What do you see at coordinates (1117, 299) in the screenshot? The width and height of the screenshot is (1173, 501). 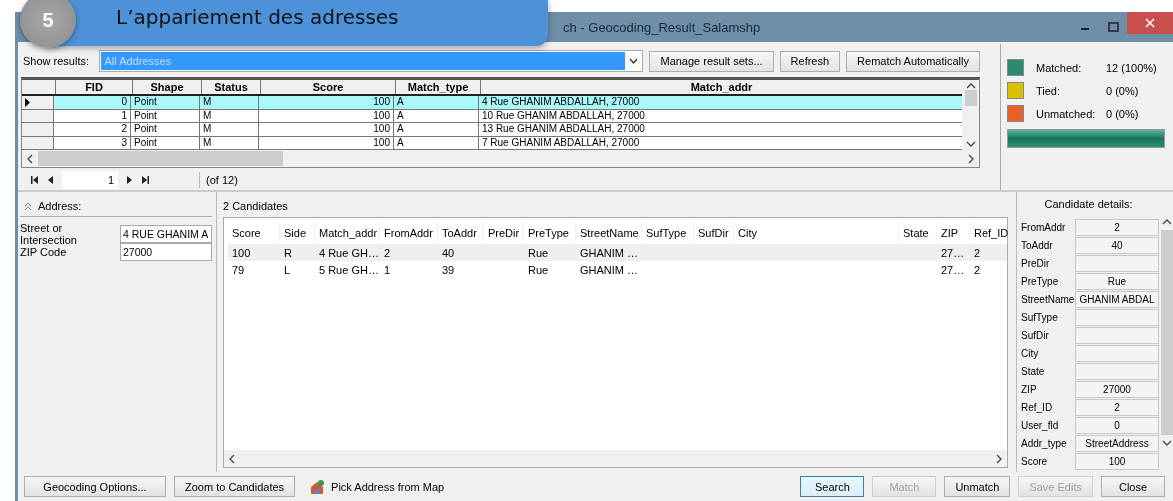 I see `value-field: GHANIM ABDAL` at bounding box center [1117, 299].